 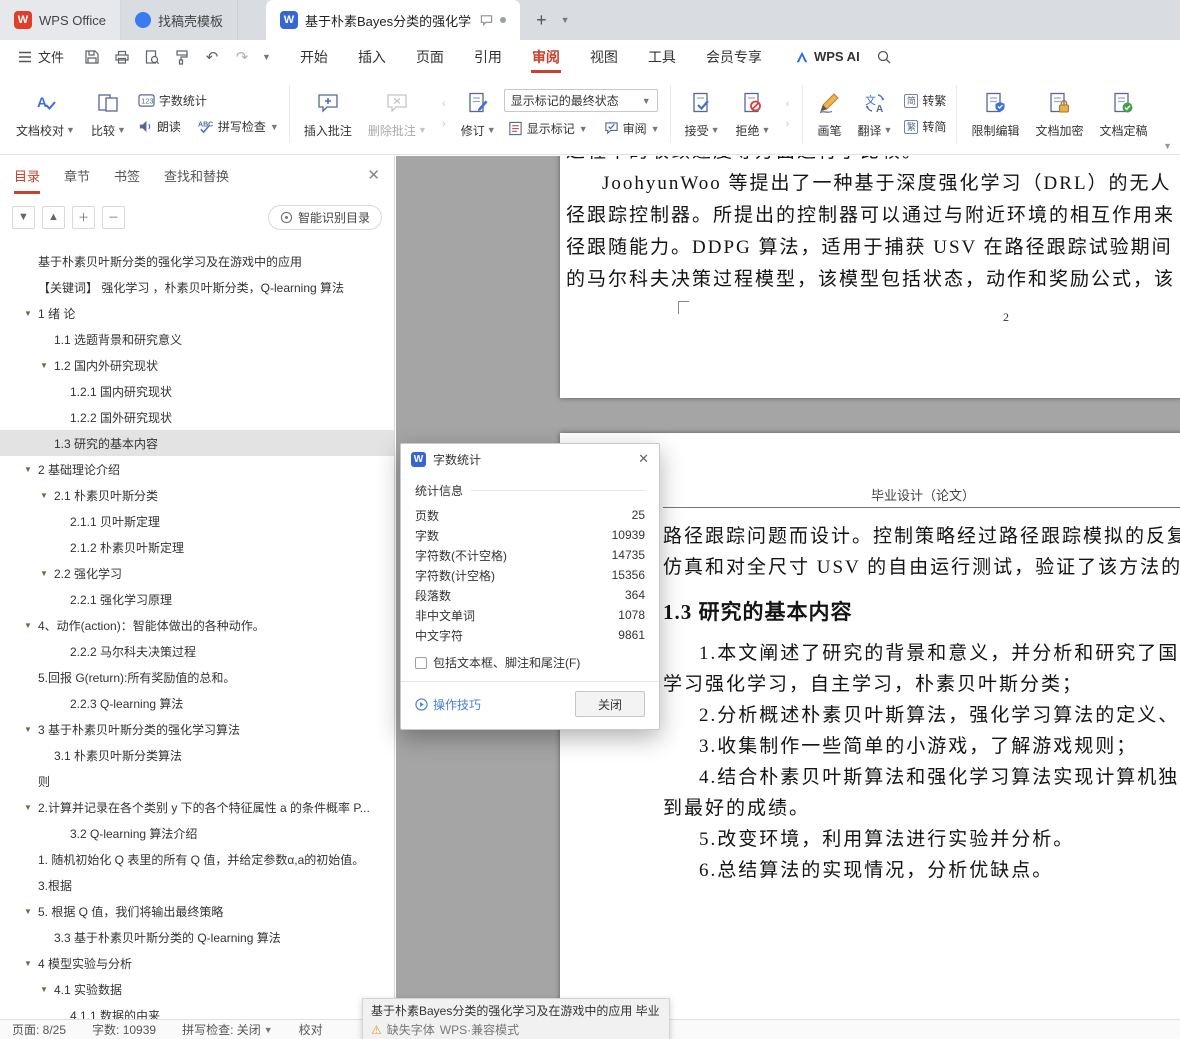 I want to click on next-revision-icon: ›, so click(x=787, y=124).